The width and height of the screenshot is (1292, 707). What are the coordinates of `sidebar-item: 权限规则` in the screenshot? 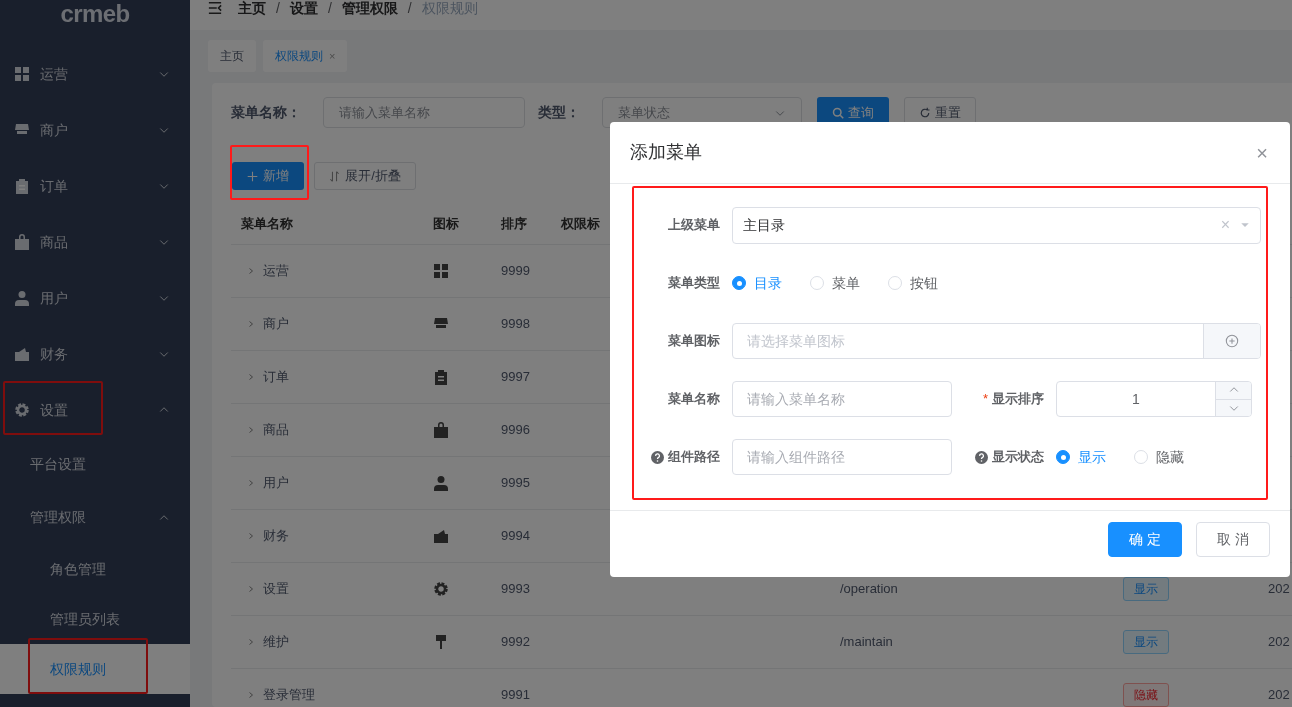 It's located at (95, 669).